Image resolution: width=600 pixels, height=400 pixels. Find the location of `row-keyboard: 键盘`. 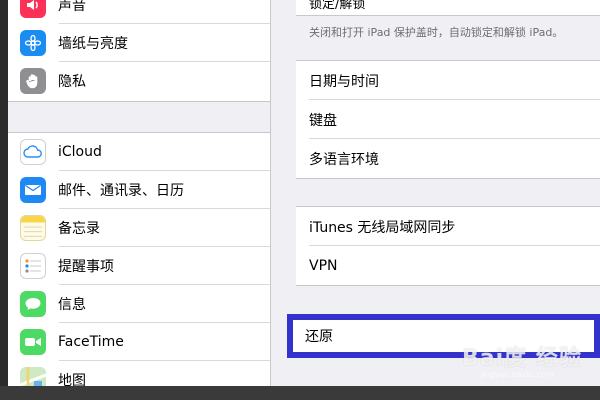

row-keyboard: 键盘 is located at coordinates (448, 119).